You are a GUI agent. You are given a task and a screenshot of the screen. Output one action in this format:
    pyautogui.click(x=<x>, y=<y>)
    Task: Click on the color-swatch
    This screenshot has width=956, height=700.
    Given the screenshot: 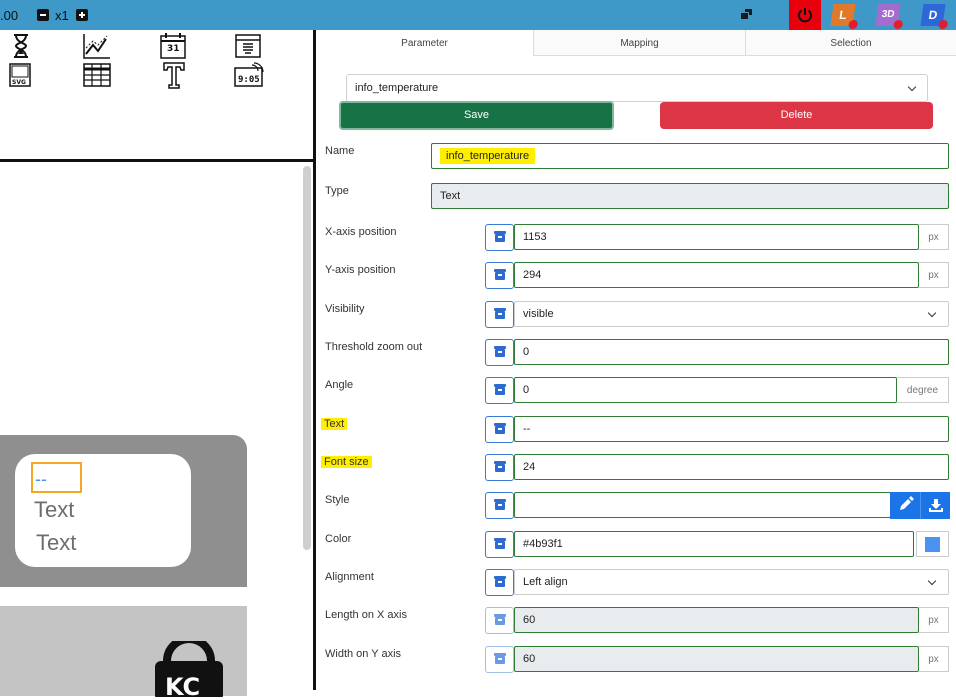 What is the action you would take?
    pyautogui.click(x=932, y=544)
    